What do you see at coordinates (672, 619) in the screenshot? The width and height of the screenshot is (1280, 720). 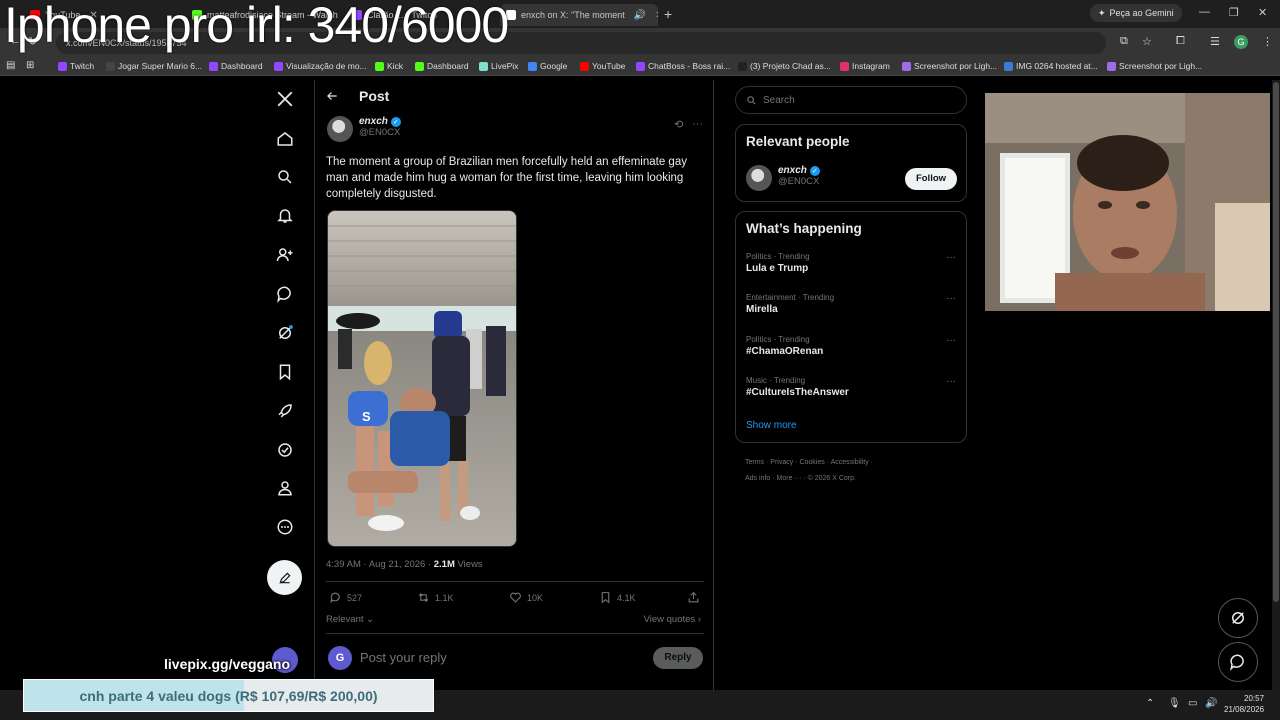 I see `view-quotes-link: View quotes ›` at bounding box center [672, 619].